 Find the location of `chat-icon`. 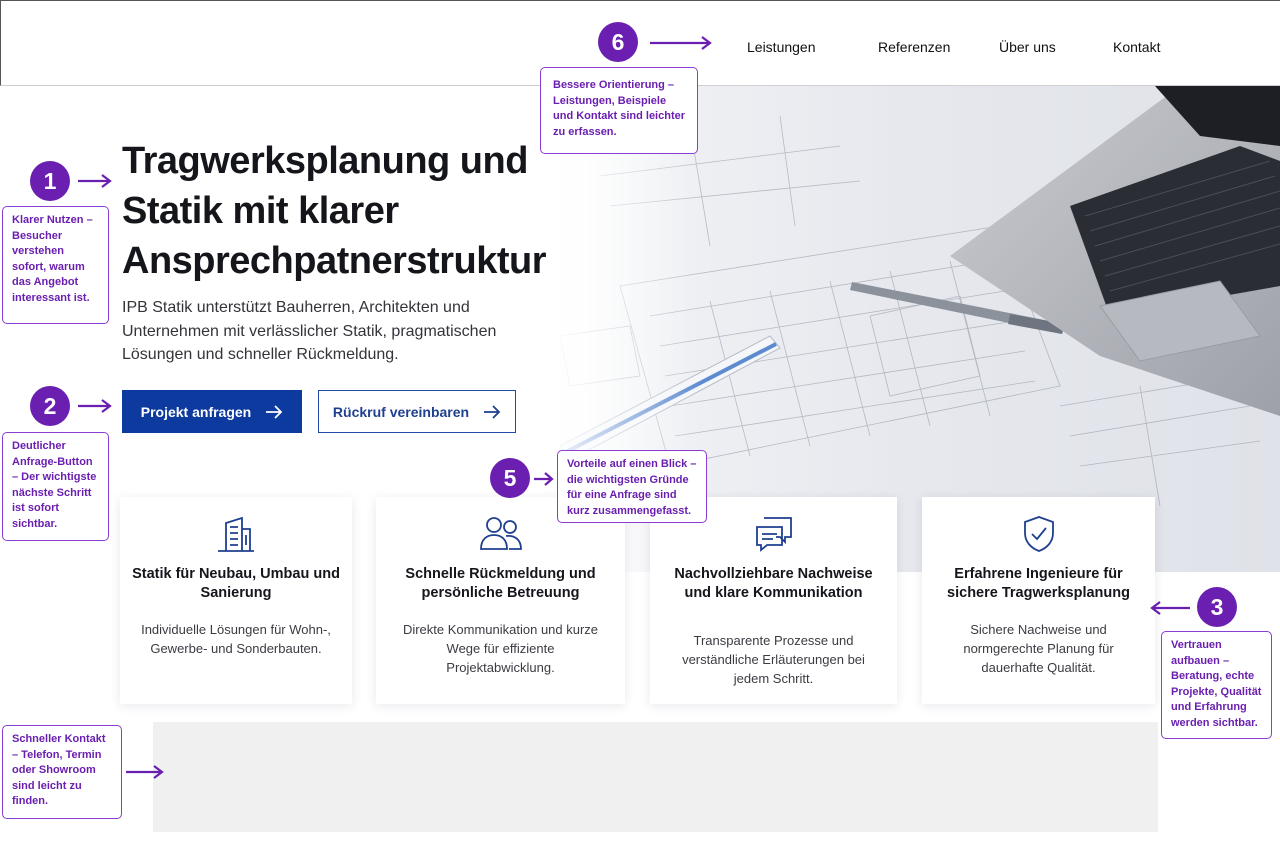

chat-icon is located at coordinates (773, 534).